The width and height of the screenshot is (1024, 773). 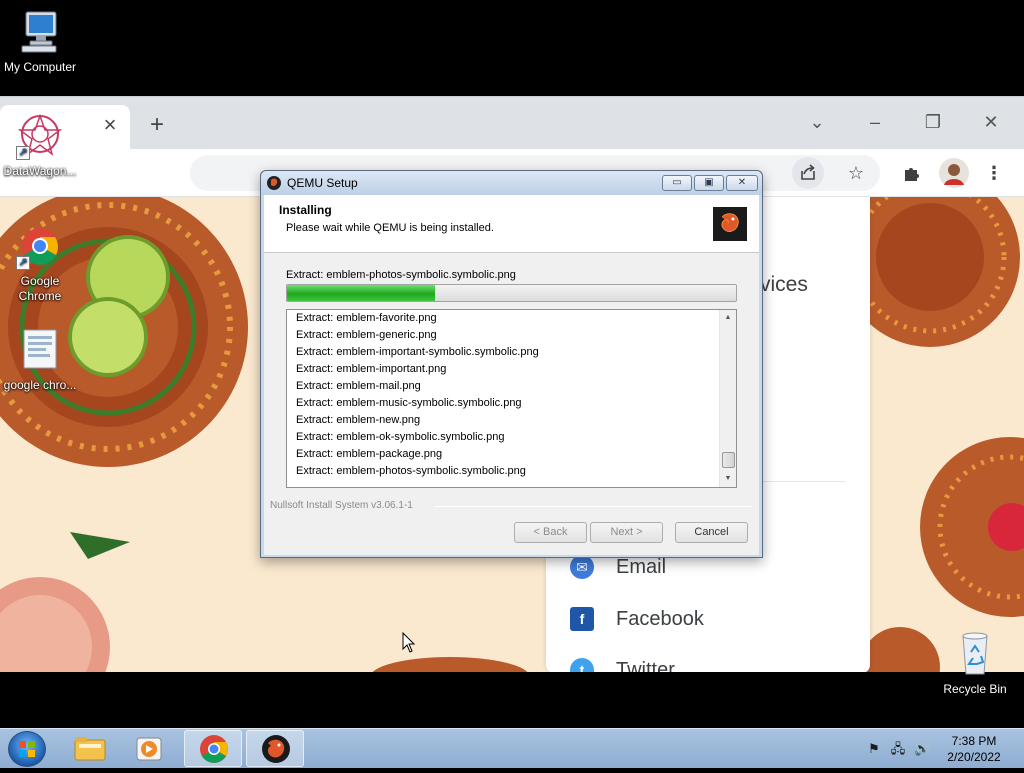 I want to click on start-button, so click(x=27, y=749).